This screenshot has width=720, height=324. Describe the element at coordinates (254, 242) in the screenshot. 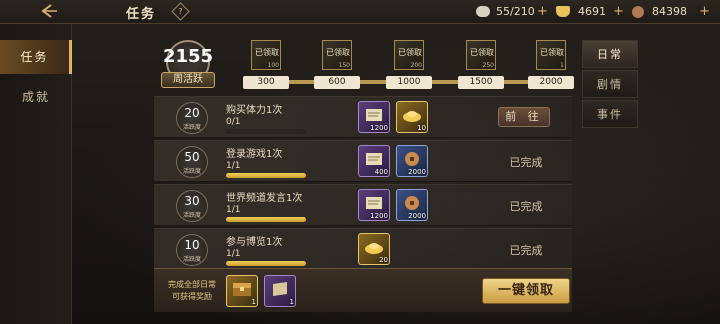

I see `task-name: 参与博览1次` at that location.